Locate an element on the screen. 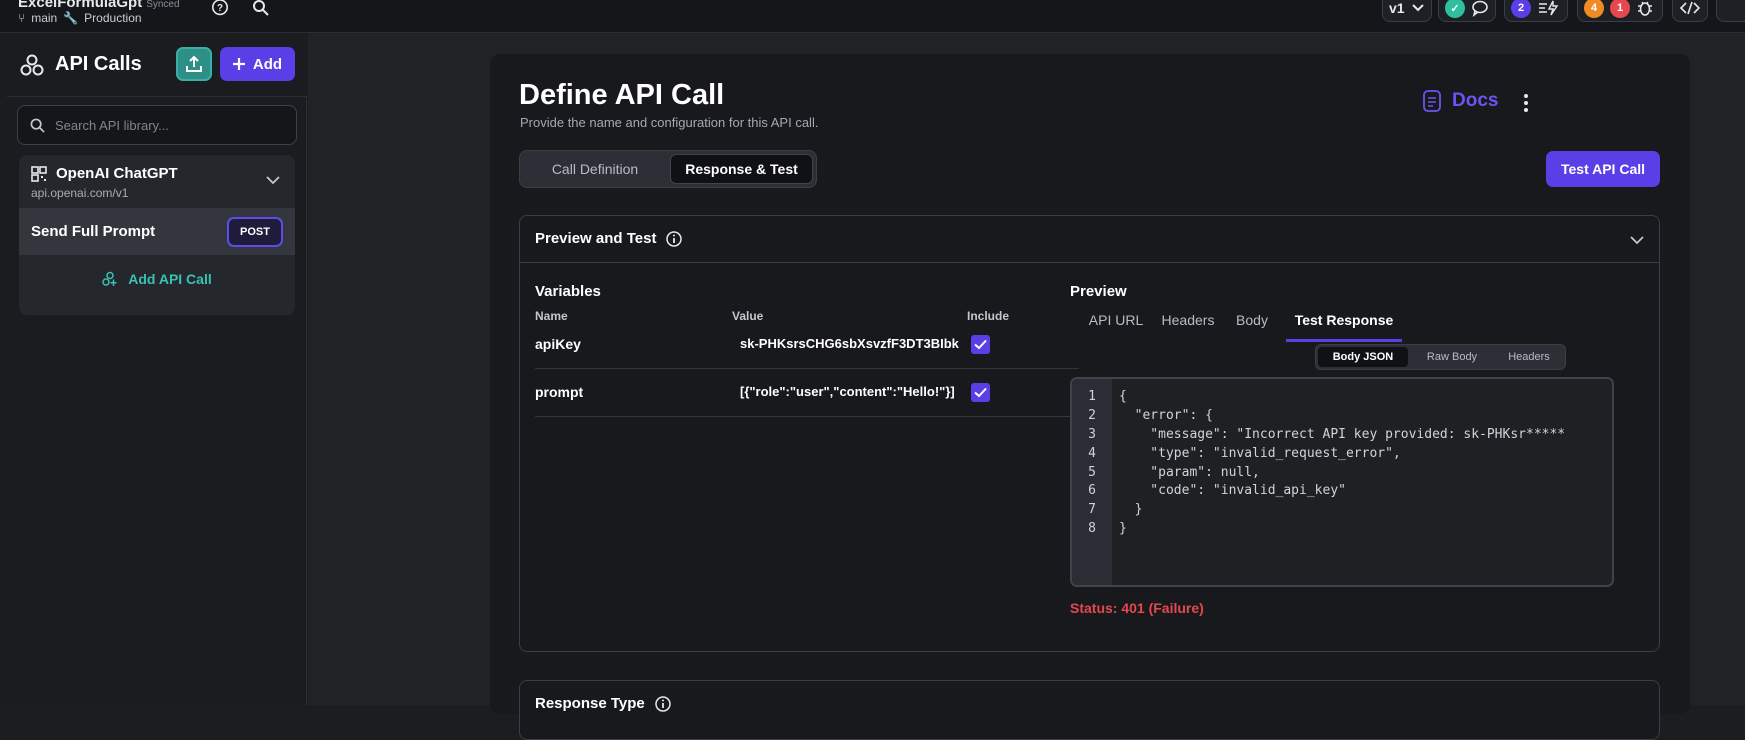 The image size is (1745, 740). upload-button is located at coordinates (194, 64).